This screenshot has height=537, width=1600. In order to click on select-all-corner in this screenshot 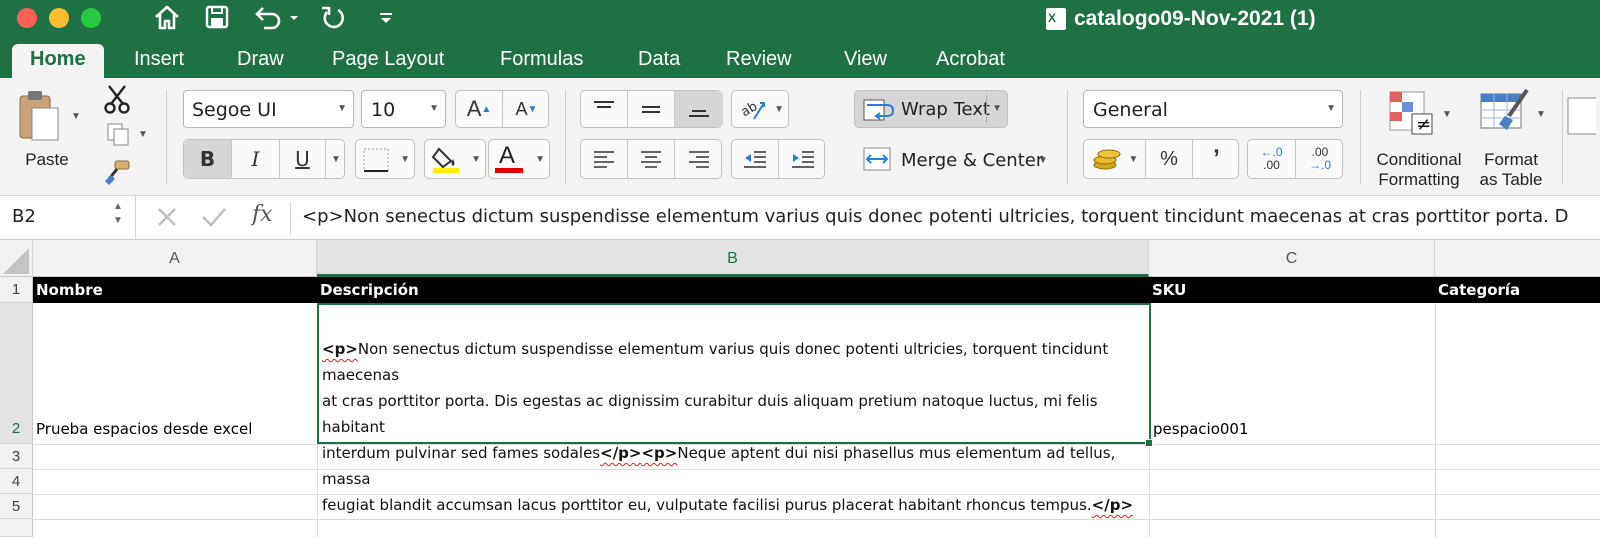, I will do `click(16, 258)`.